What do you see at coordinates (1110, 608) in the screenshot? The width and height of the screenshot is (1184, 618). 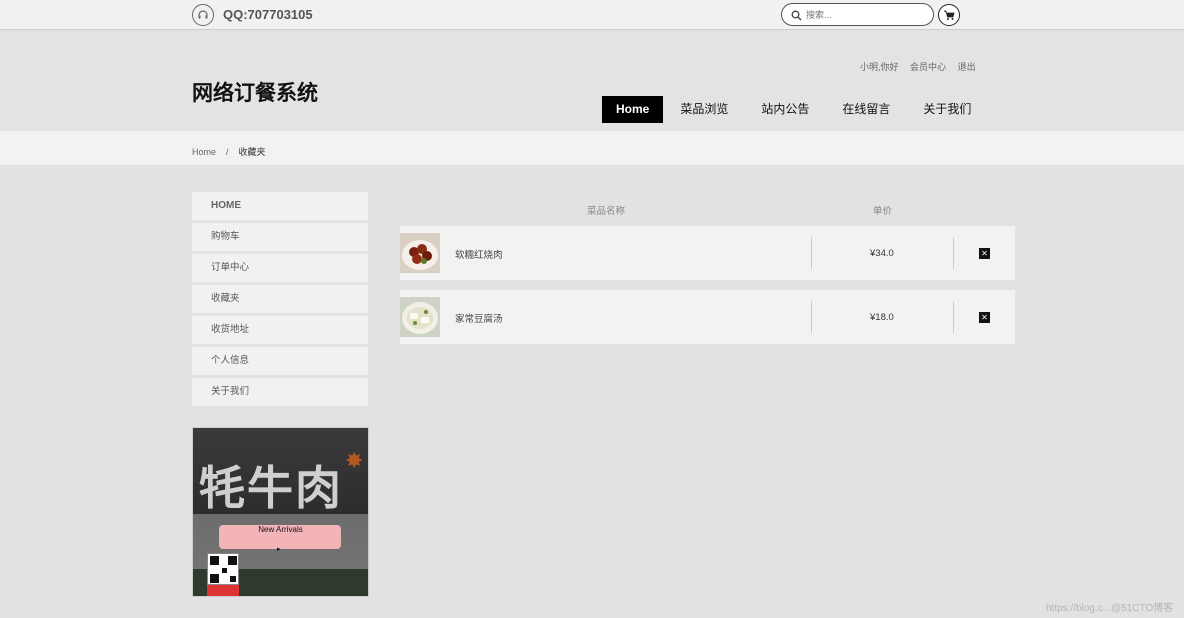 I see `watermark: https://blog.c...@51CTO博客` at bounding box center [1110, 608].